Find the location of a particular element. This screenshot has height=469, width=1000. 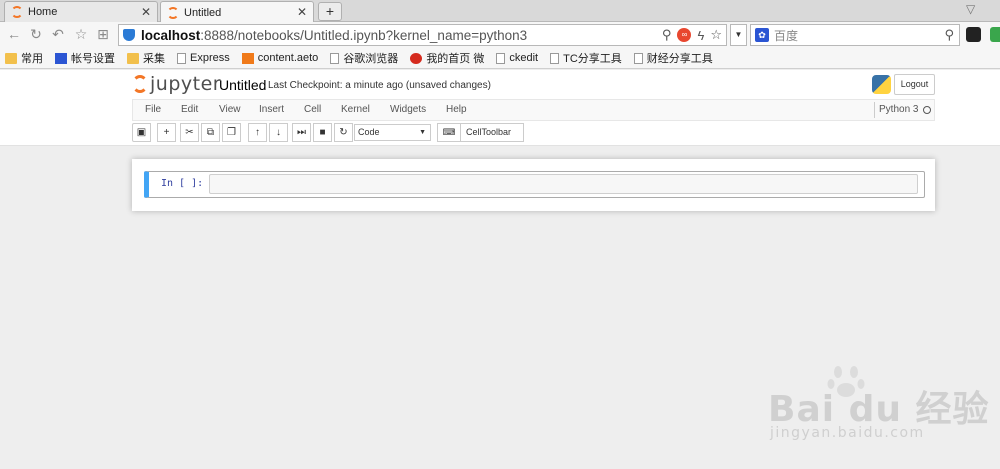

bookmark-item: 财经分享工具 is located at coordinates (673, 58).